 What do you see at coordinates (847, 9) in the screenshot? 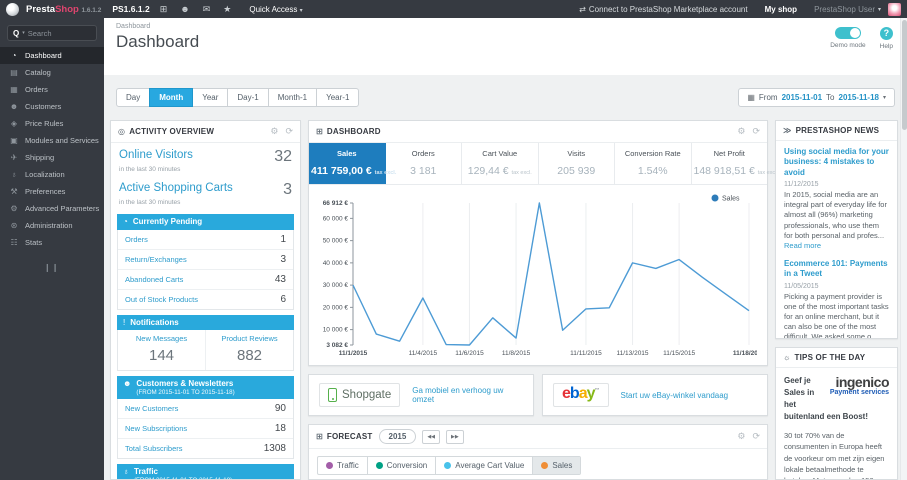
I see `user-menu: PrestaShop User ▾` at bounding box center [847, 9].